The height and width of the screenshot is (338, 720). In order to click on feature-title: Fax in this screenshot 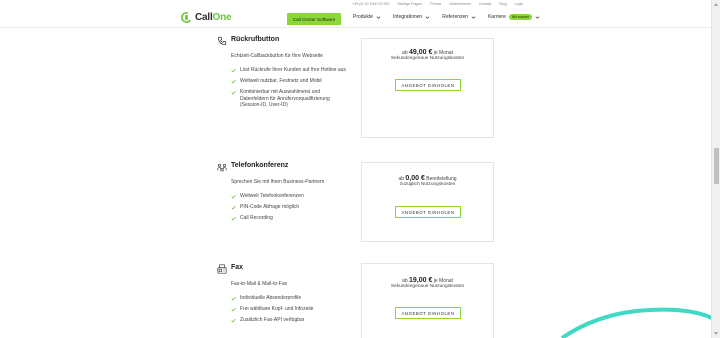, I will do `click(237, 267)`.